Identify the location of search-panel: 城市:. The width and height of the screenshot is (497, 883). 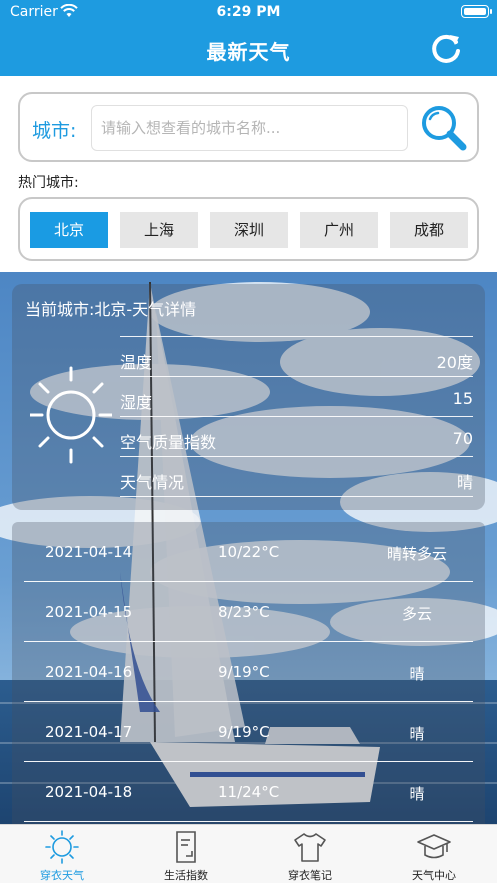
(248, 127).